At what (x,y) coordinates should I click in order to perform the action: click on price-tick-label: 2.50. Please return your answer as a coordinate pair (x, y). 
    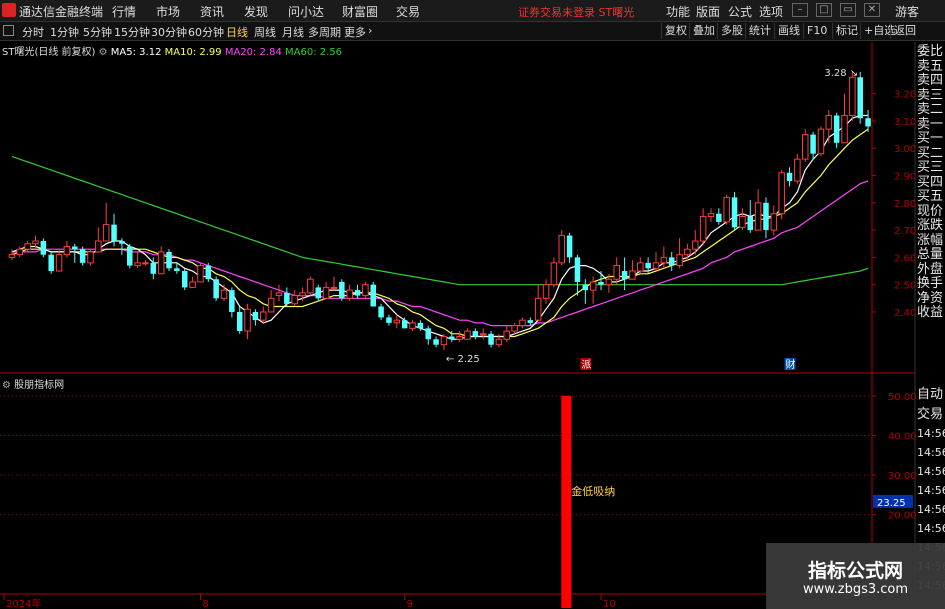
    Looking at the image, I should click on (905, 286).